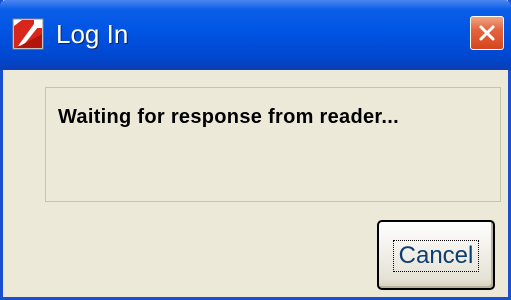 Image resolution: width=511 pixels, height=300 pixels. I want to click on cancel-button: Cancel, so click(436, 255).